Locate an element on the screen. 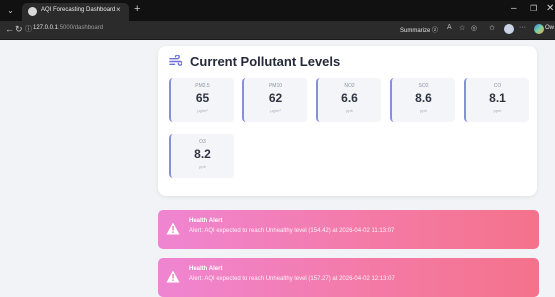 The width and height of the screenshot is (555, 297). pollutant-value: 6.6 is located at coordinates (349, 98).